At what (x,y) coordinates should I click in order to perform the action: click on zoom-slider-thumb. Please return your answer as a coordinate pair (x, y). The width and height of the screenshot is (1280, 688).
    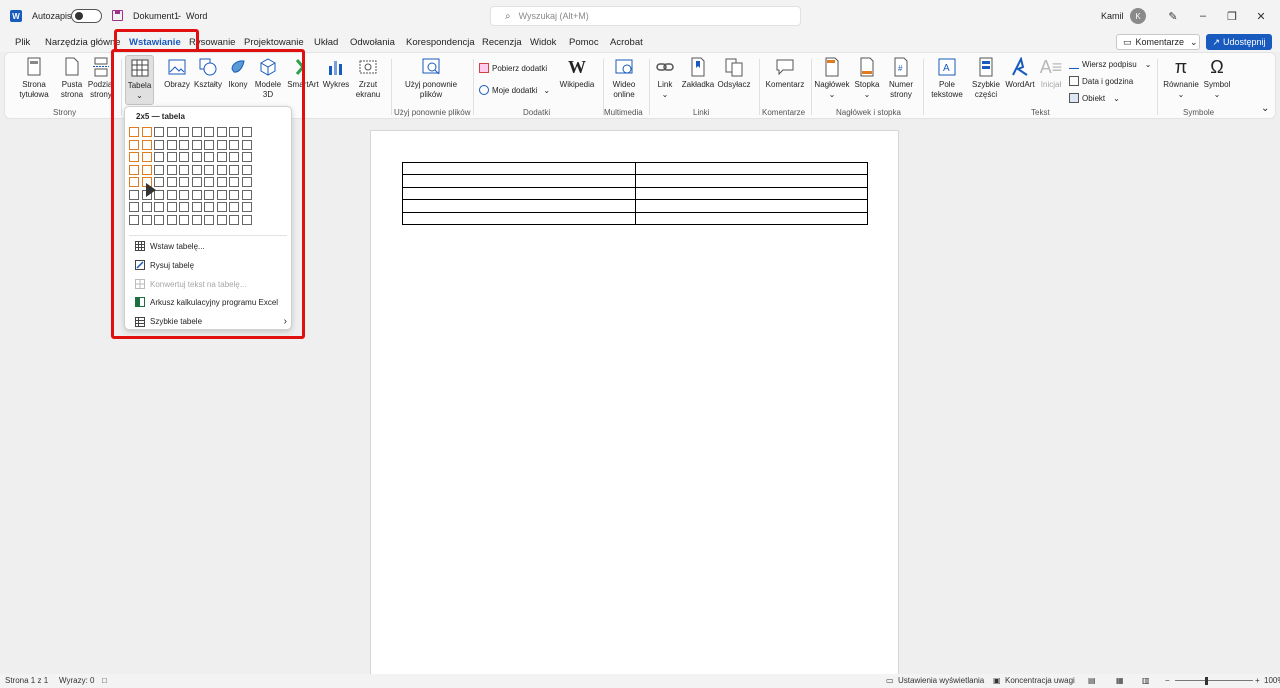
    Looking at the image, I should click on (1206, 681).